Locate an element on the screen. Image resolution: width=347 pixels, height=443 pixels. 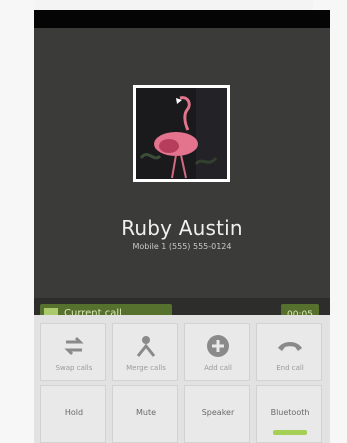
bluetooth-button: Bluetooth is located at coordinates (289, 414).